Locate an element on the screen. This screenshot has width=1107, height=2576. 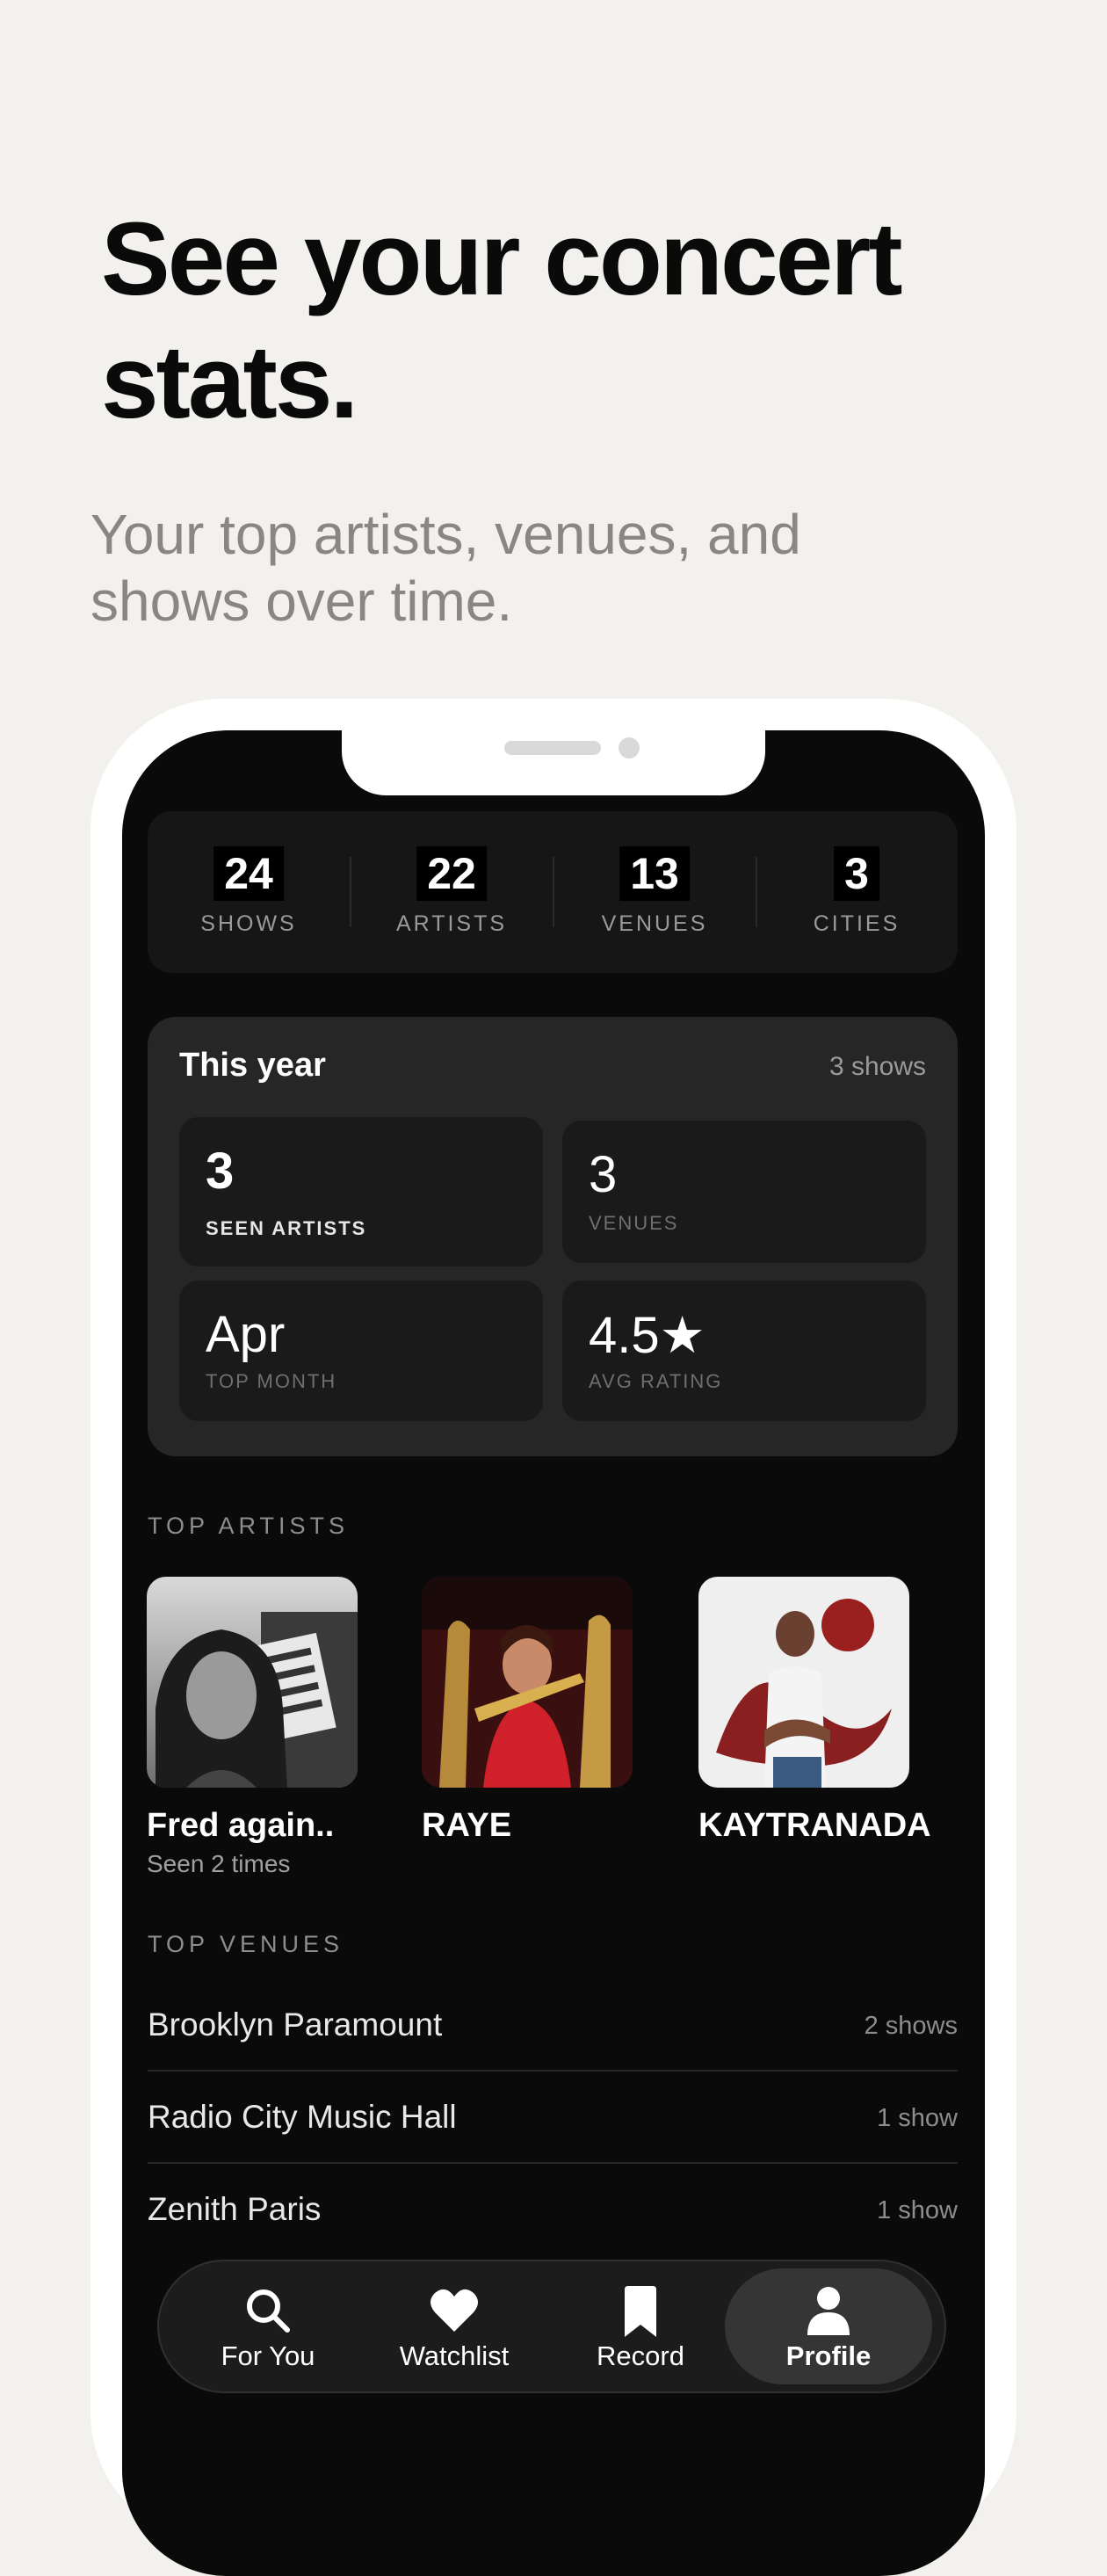
stat-value: 22 is located at coordinates (451, 873).